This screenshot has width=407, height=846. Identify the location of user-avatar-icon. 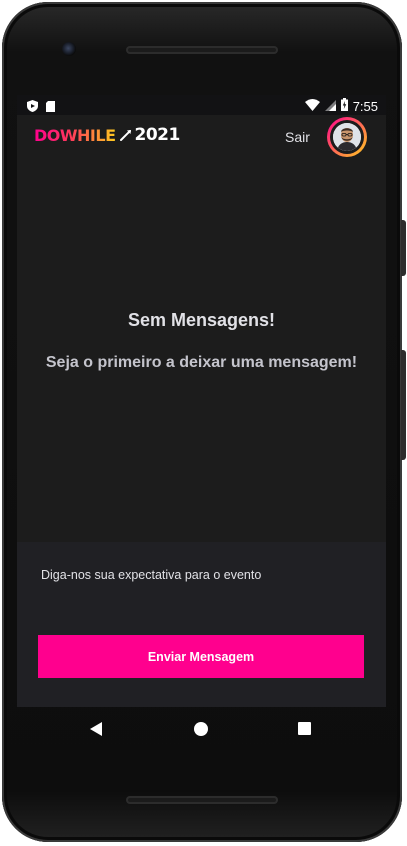
(347, 137).